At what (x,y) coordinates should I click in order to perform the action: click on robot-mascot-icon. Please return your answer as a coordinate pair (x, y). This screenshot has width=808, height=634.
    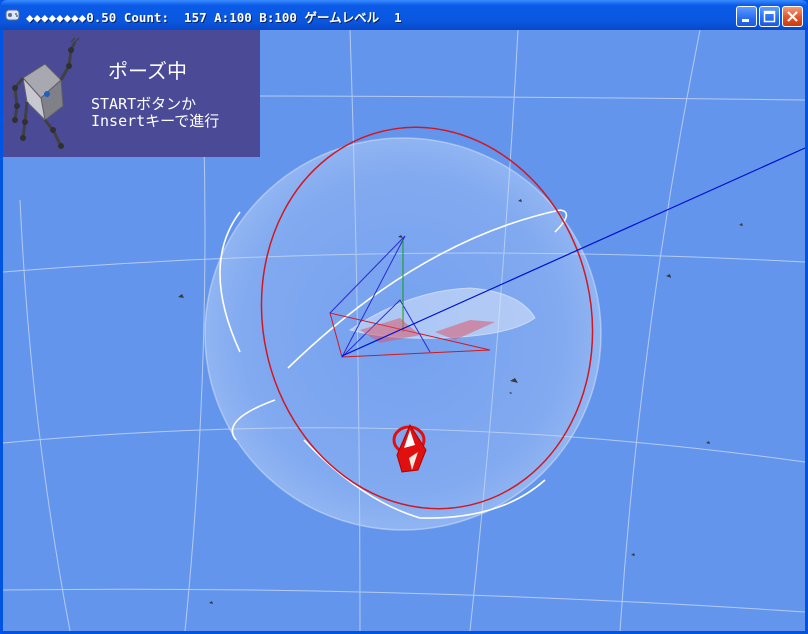
    Looking at the image, I should click on (46, 93).